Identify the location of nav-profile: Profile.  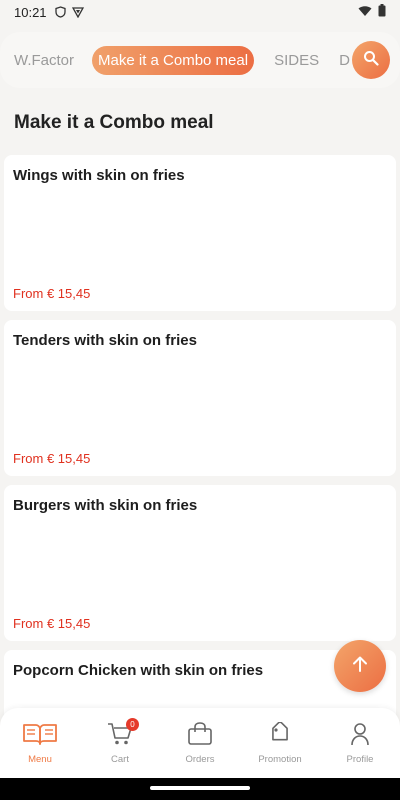
(360, 743).